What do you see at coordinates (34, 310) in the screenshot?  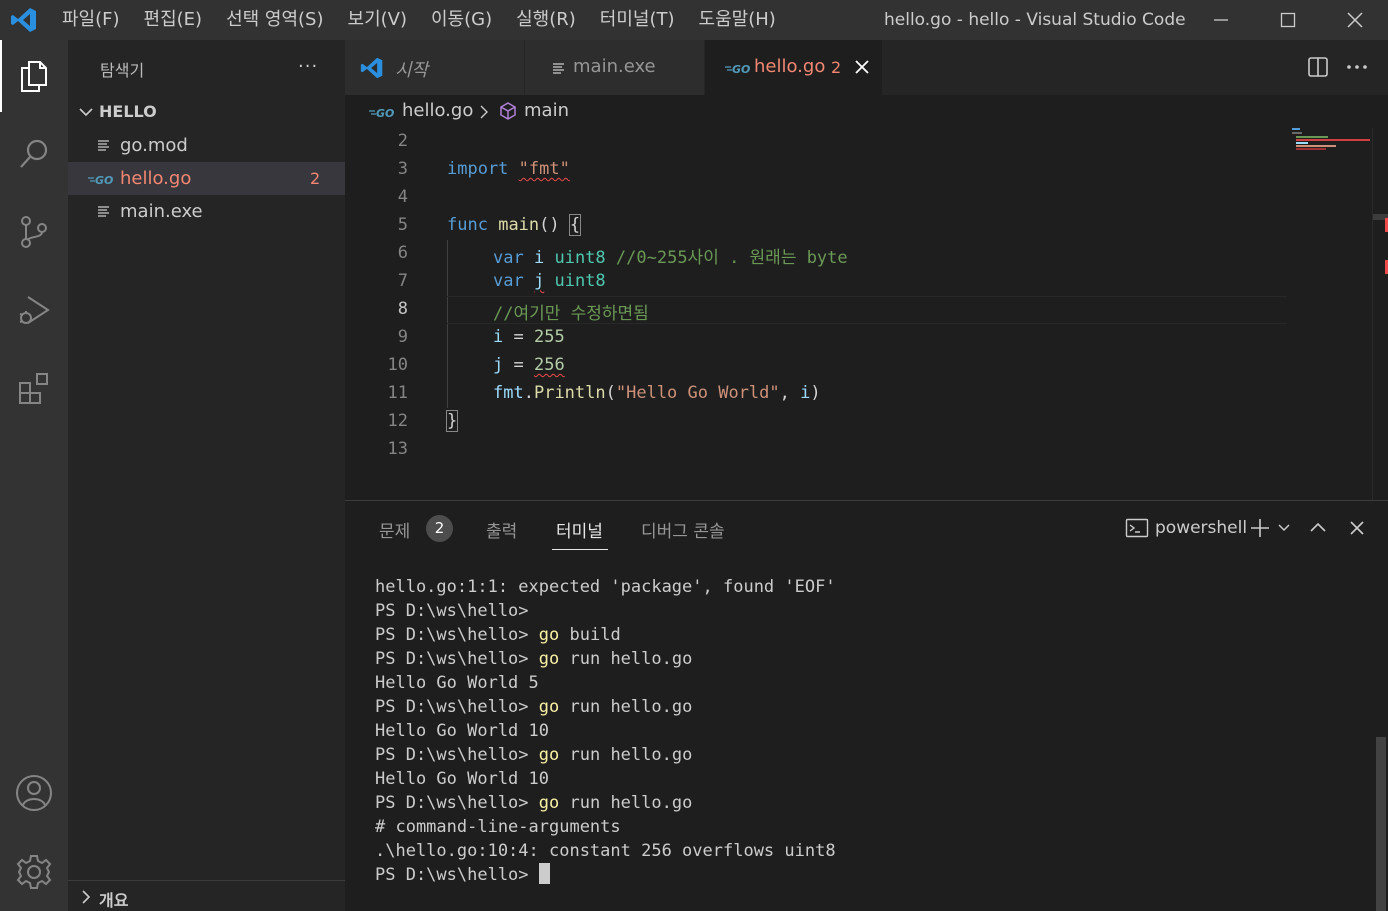 I see `run-debug-icon` at bounding box center [34, 310].